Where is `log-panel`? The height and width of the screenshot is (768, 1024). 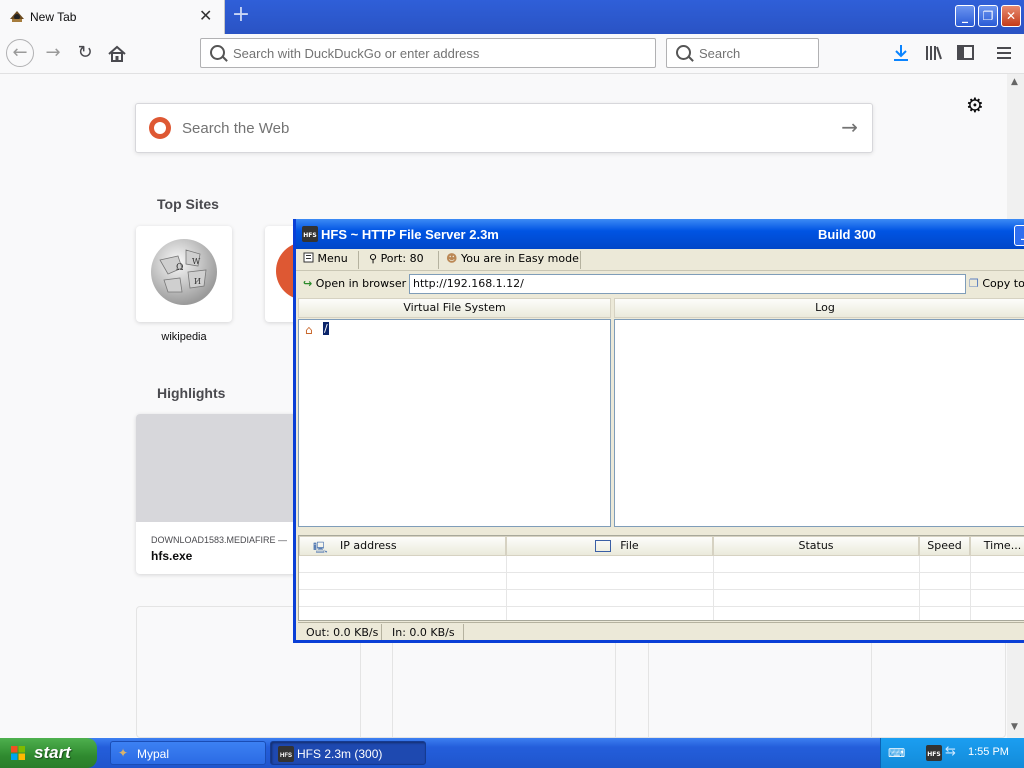 log-panel is located at coordinates (819, 423).